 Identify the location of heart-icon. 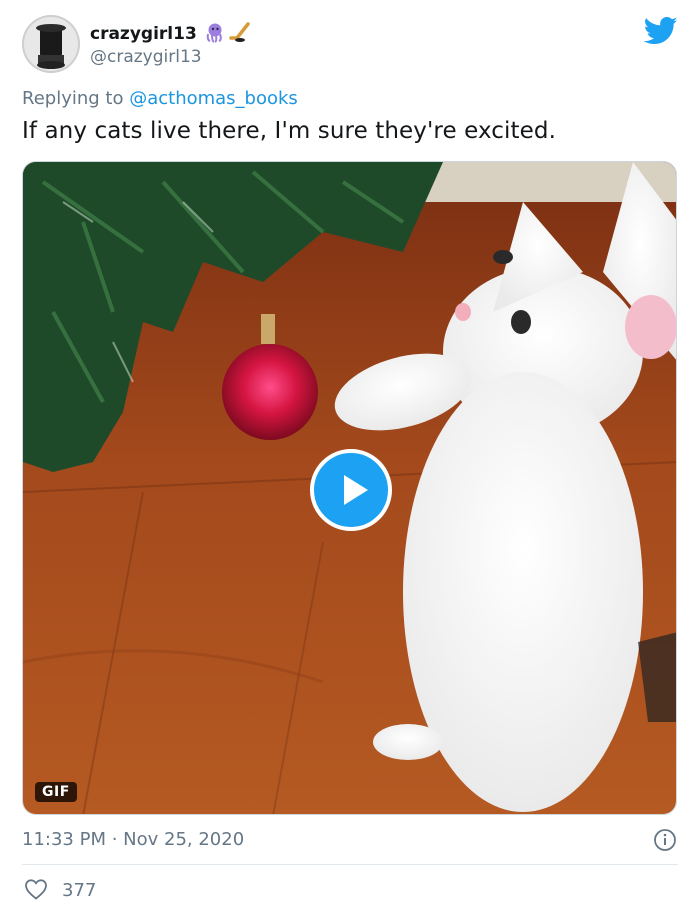
(36, 889).